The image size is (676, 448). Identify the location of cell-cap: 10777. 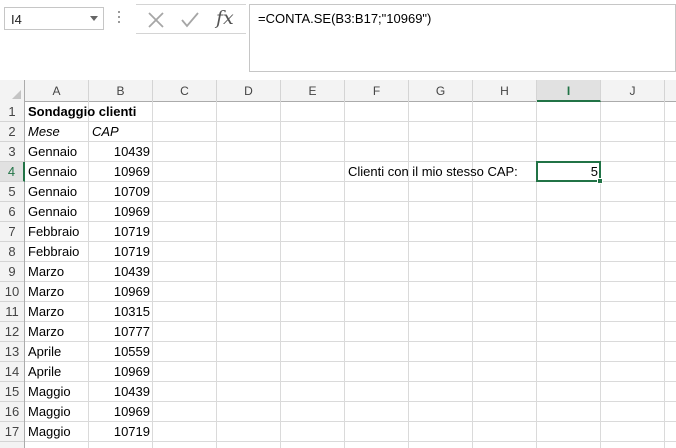
(121, 332).